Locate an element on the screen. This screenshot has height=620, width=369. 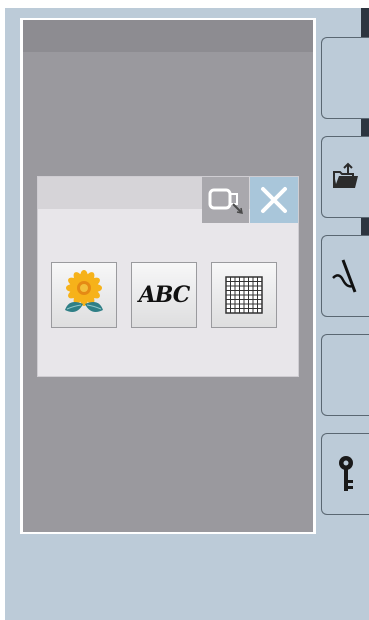
side-button-folder is located at coordinates (345, 177).